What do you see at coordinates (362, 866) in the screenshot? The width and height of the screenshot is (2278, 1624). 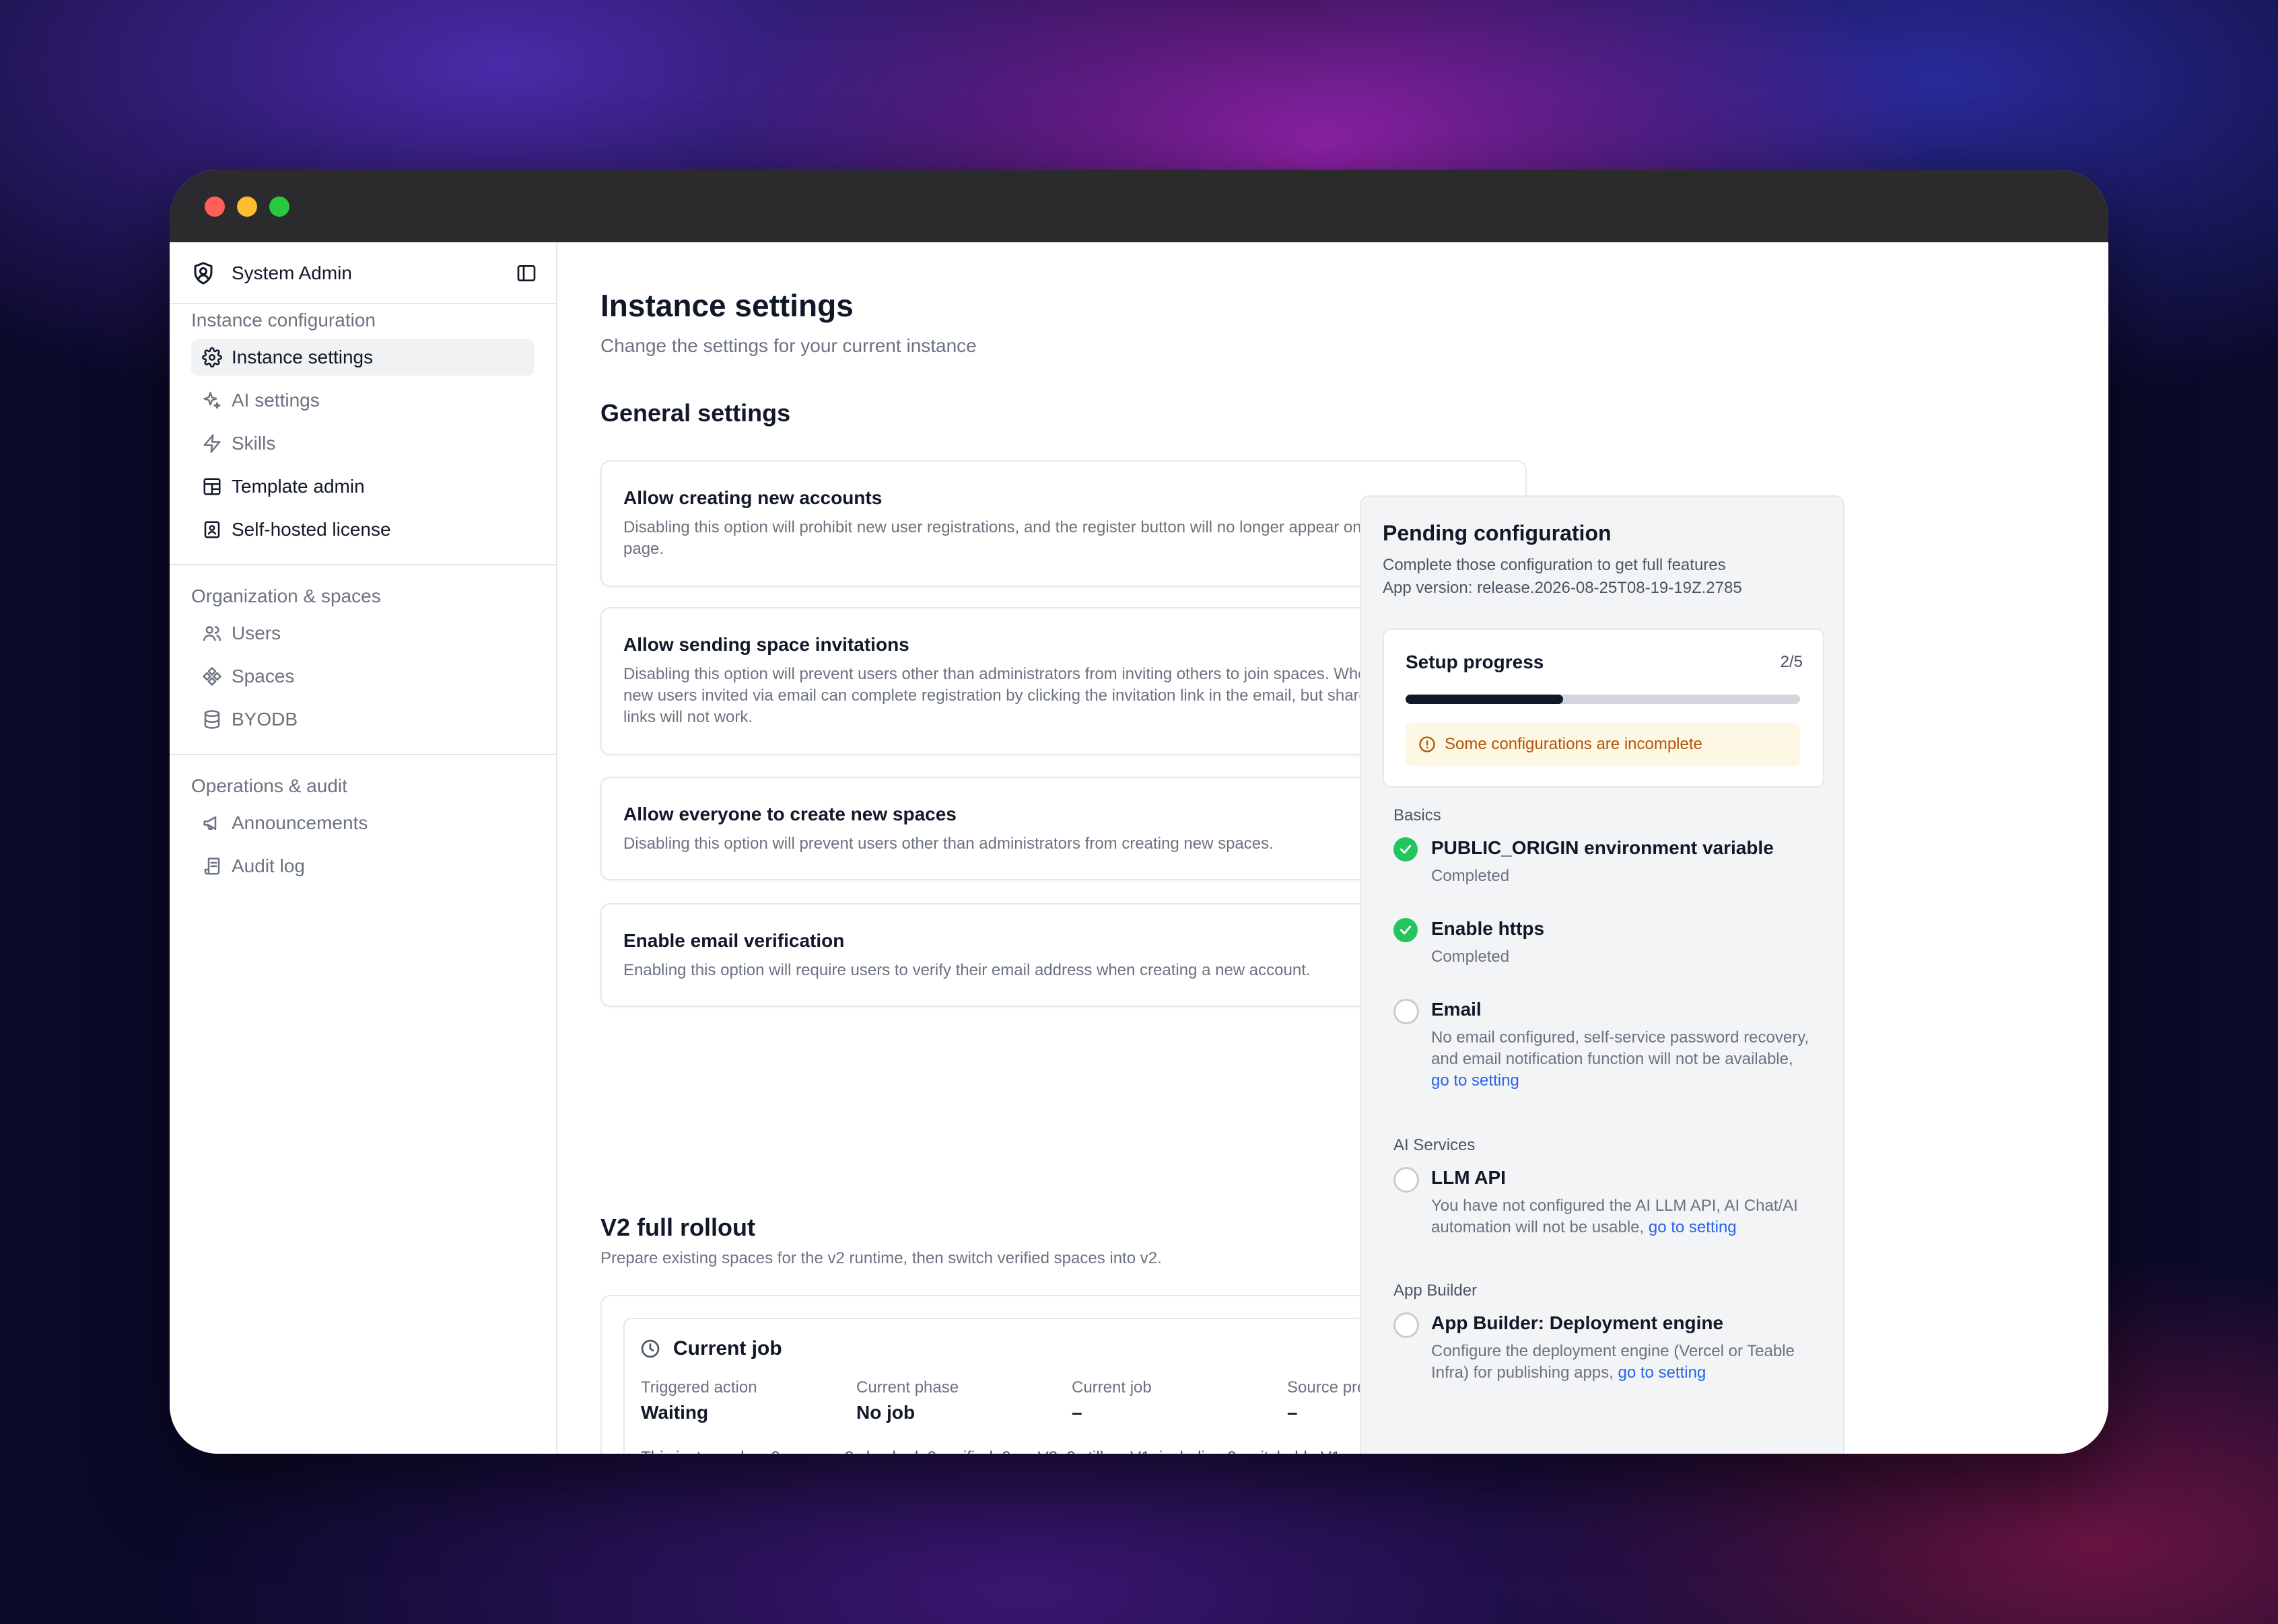 I see `sidebar-item-audit-log: Audit log` at bounding box center [362, 866].